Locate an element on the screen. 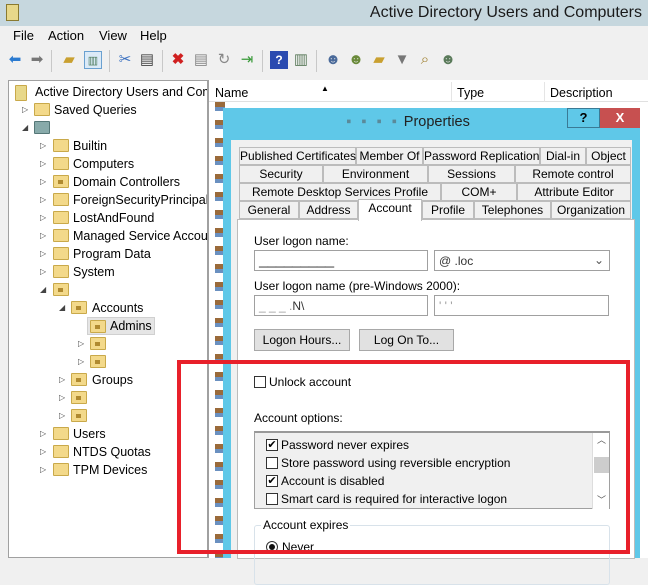 This screenshot has width=648, height=585. tree-item: ▷ Managed Service Accoun is located at coordinates (108, 236).